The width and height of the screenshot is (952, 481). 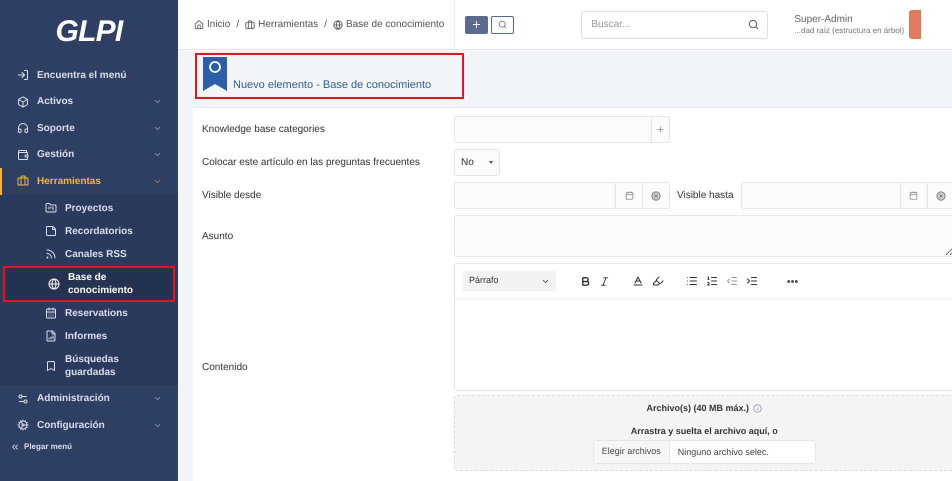 What do you see at coordinates (88, 31) in the screenshot?
I see `logo: GLPI` at bounding box center [88, 31].